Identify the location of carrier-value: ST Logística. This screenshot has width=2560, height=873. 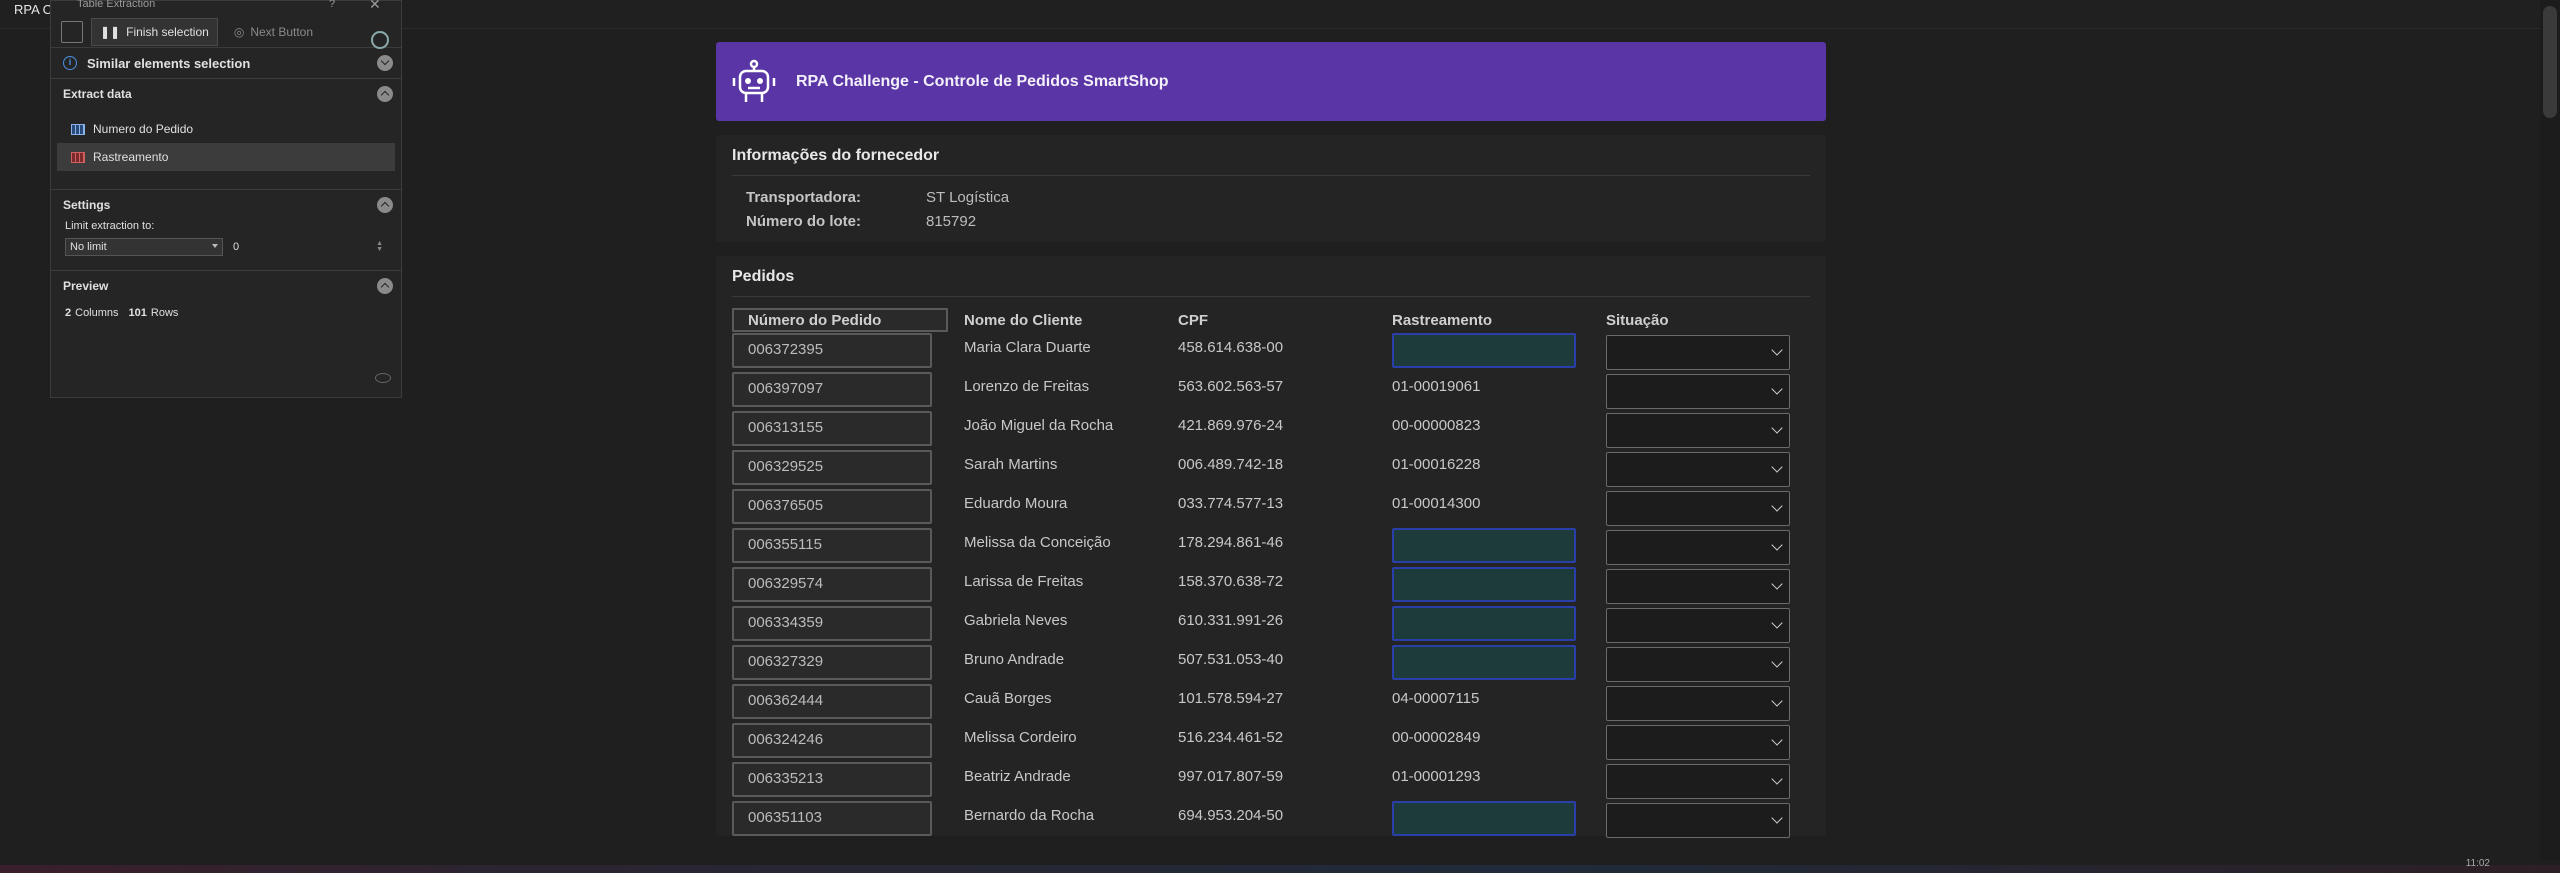
(968, 197).